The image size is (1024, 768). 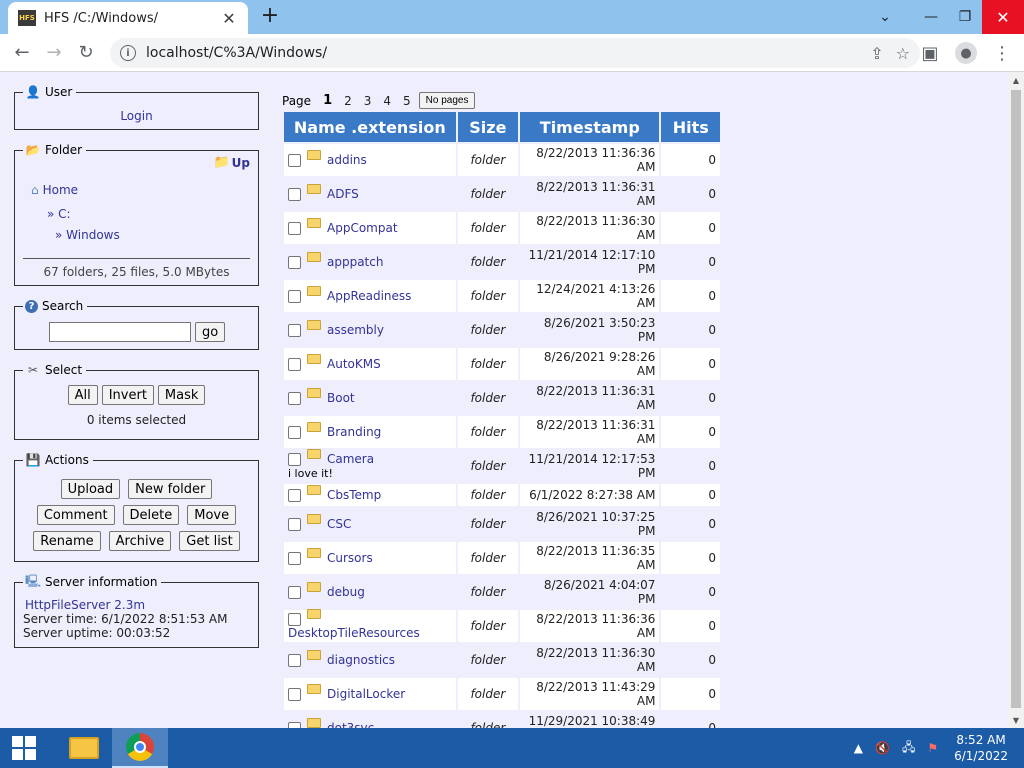 I want to click on file-link: AutoKMS, so click(x=354, y=364).